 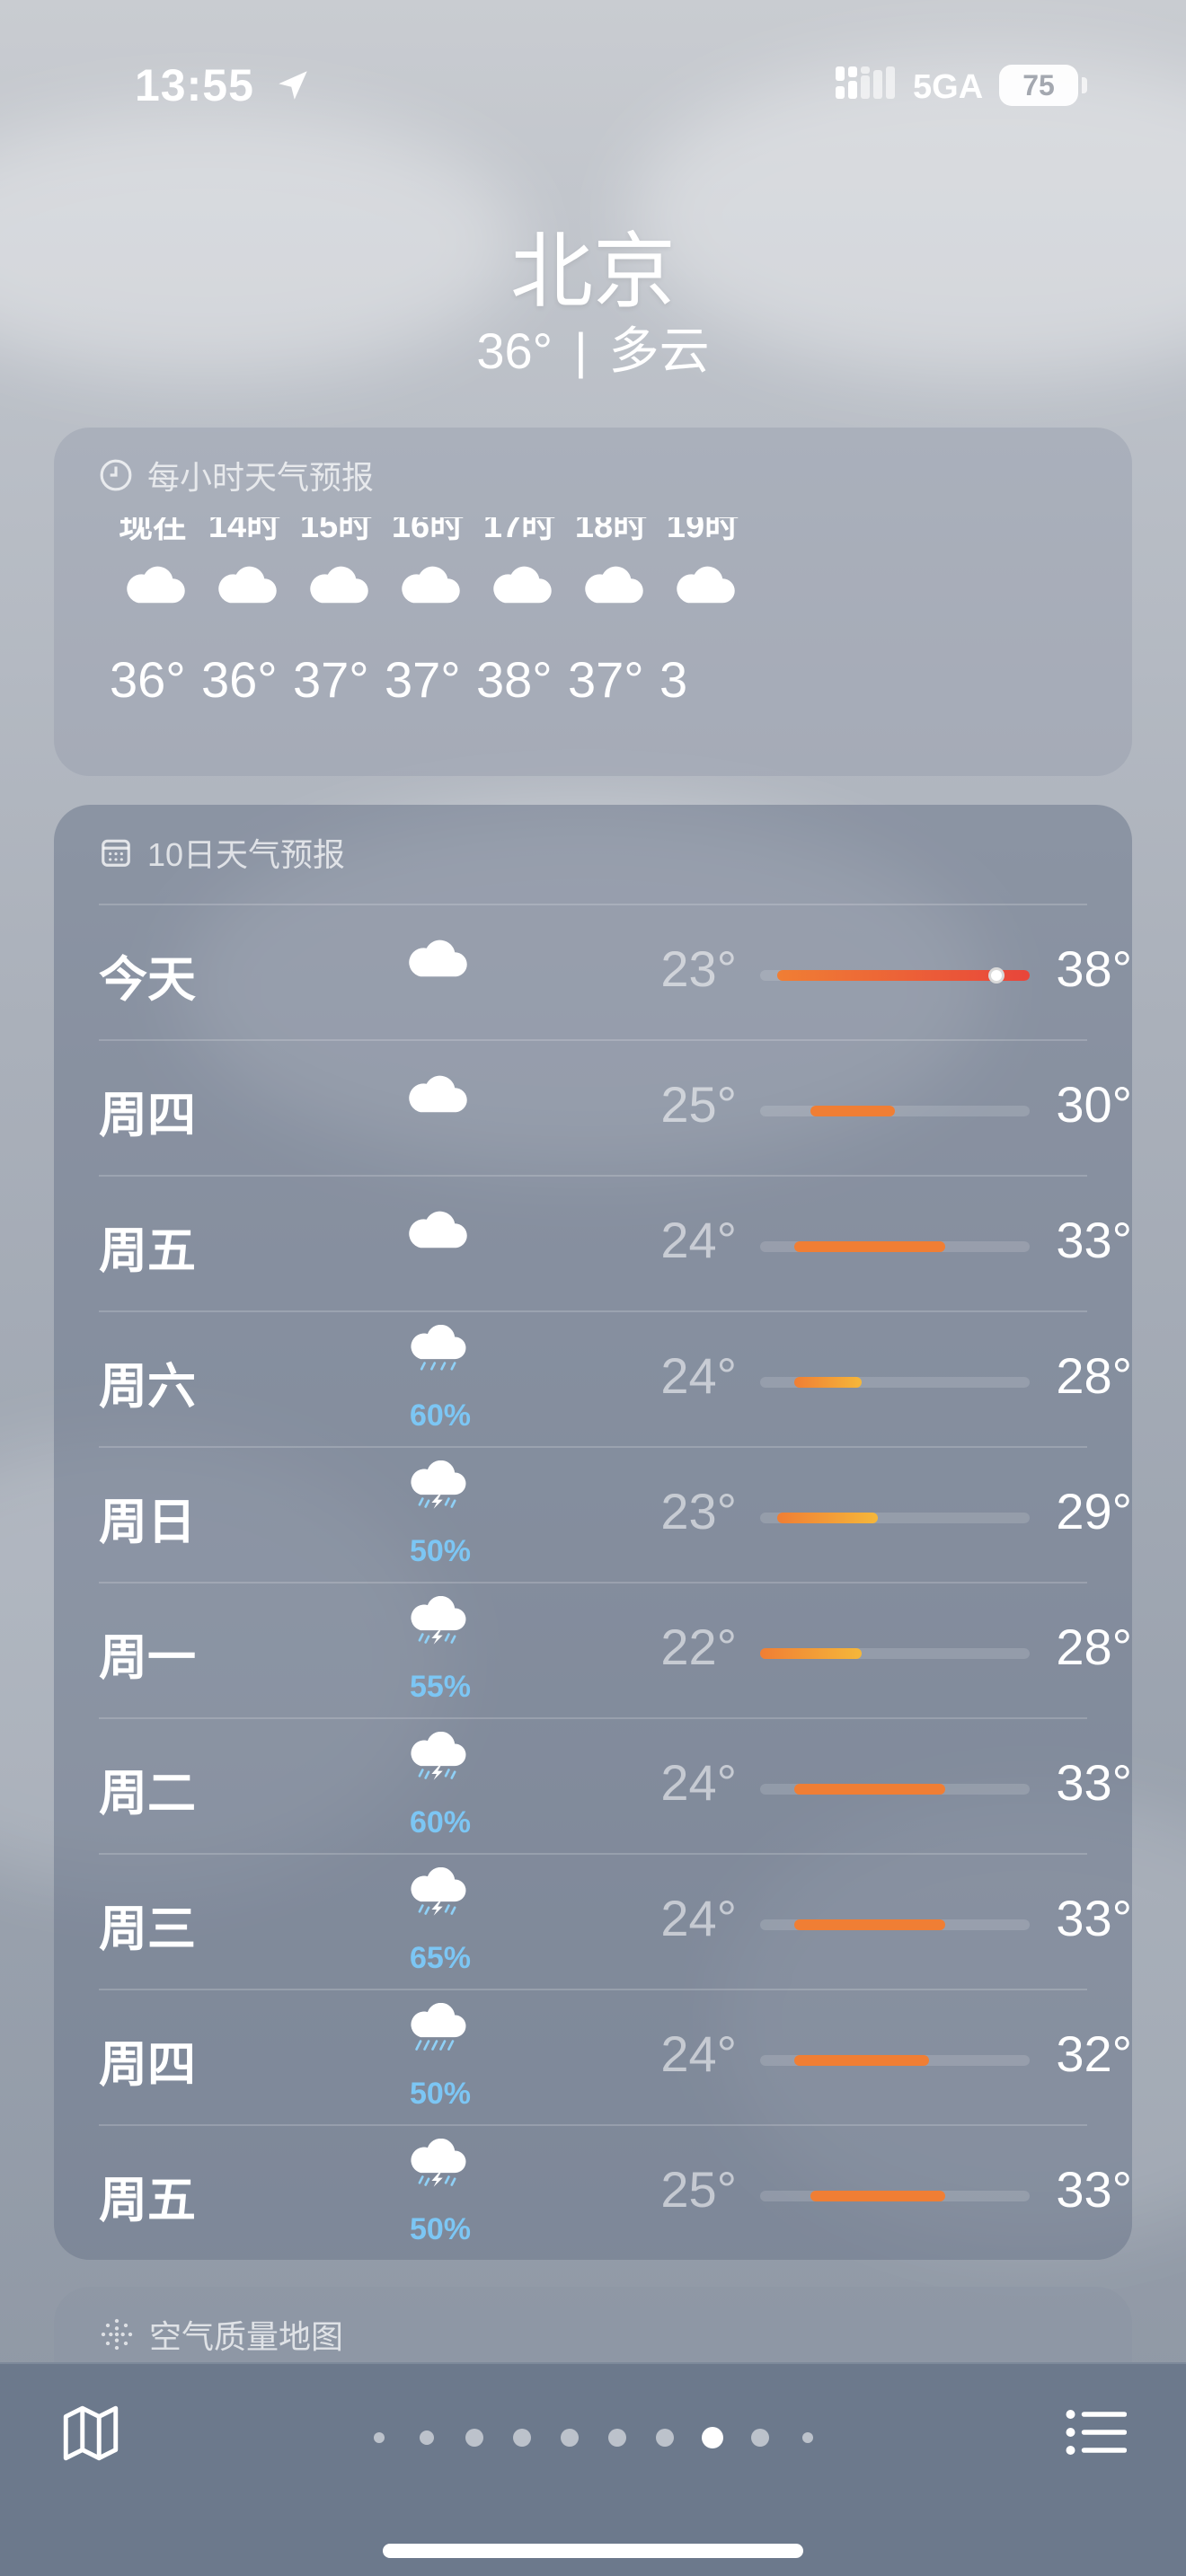 I want to click on forecast-row: 周四 50% 24° 32°, so click(x=615, y=2056).